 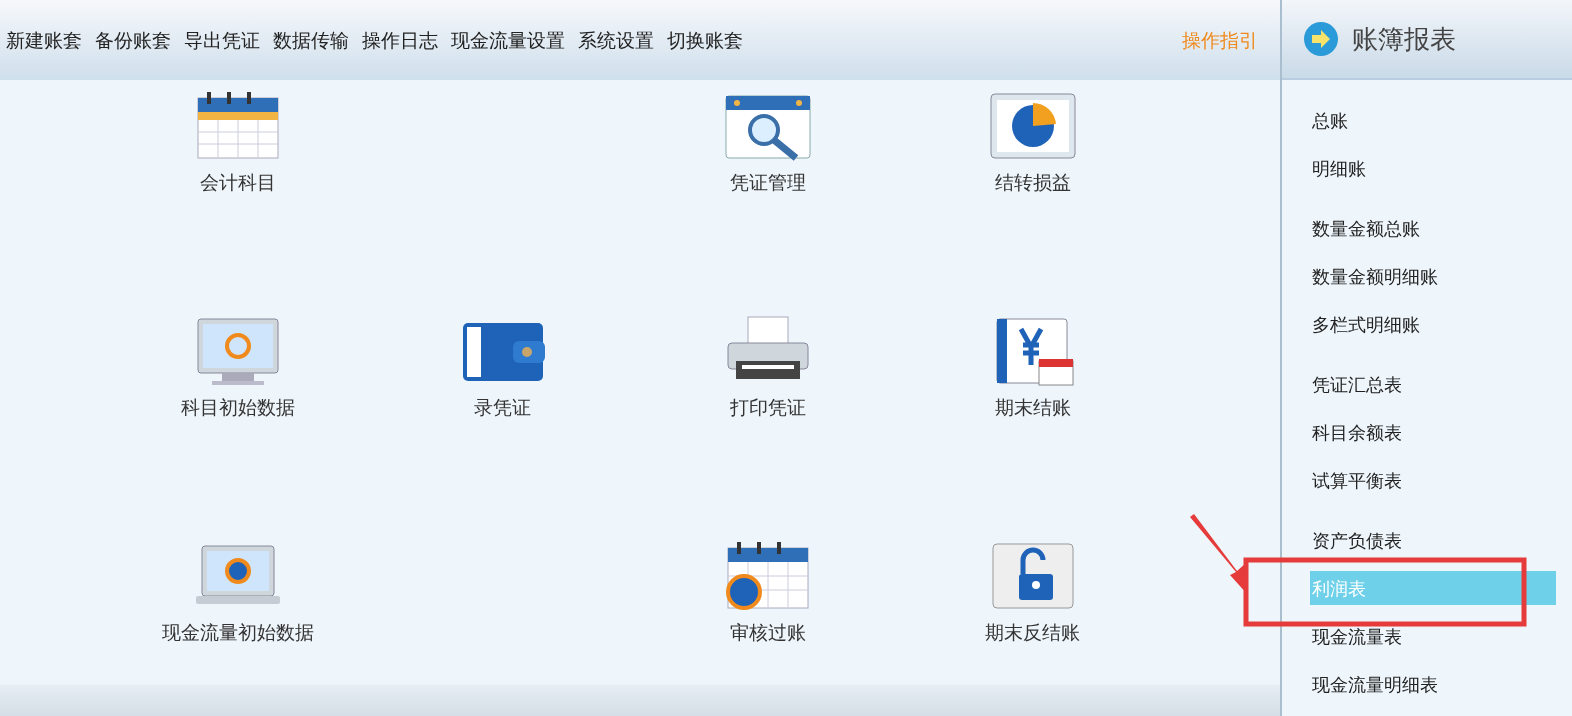 What do you see at coordinates (1433, 684) in the screenshot?
I see `report-item: 现金流量明细表` at bounding box center [1433, 684].